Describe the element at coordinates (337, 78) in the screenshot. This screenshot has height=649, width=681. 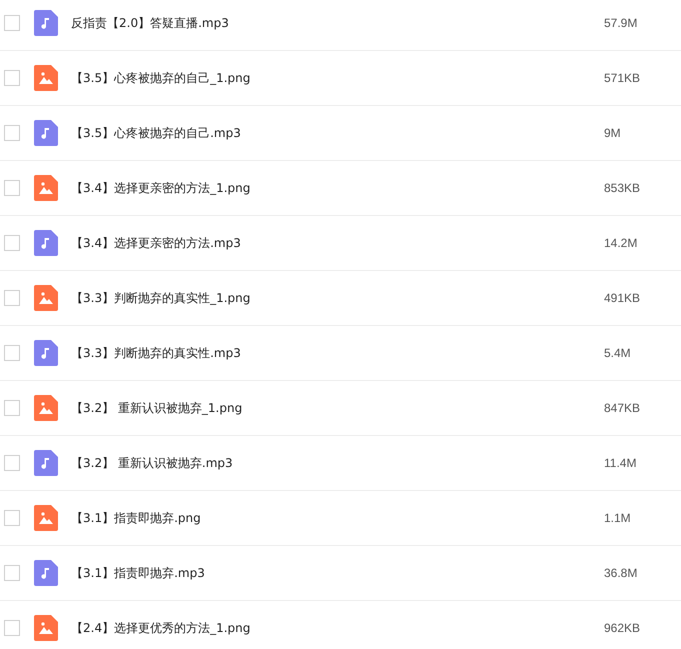
I see `file-name: 【3.5】心疼被抛弃的自己_1.png` at that location.